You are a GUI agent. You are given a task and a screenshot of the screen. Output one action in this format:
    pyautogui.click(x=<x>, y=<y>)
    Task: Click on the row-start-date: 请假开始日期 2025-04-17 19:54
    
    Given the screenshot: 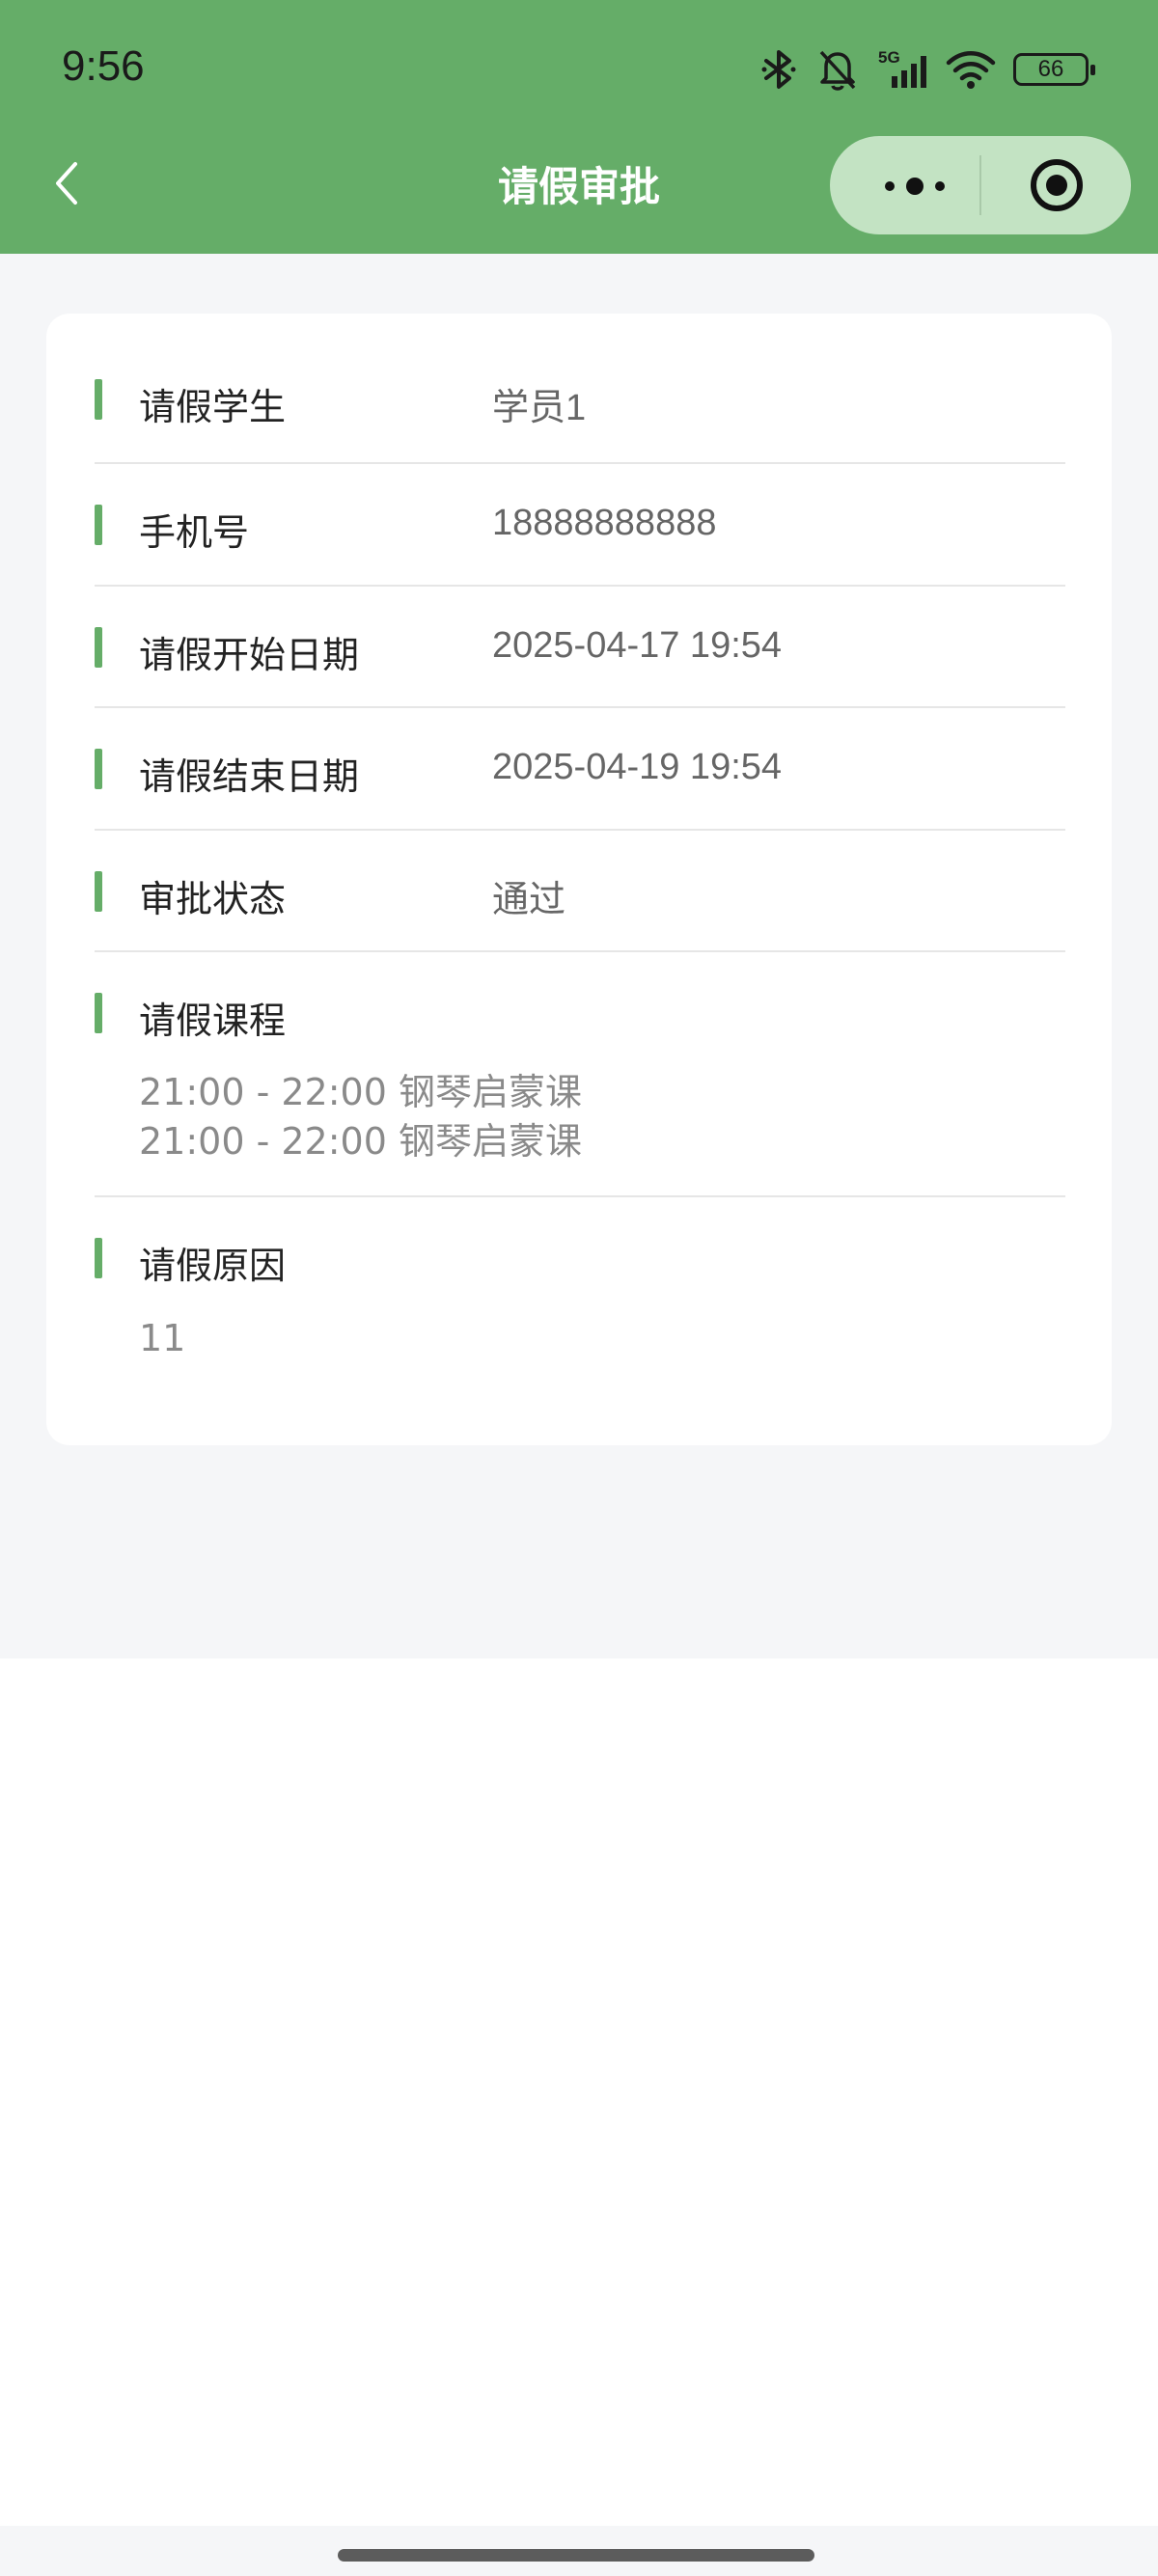 What is the action you would take?
    pyautogui.click(x=580, y=647)
    